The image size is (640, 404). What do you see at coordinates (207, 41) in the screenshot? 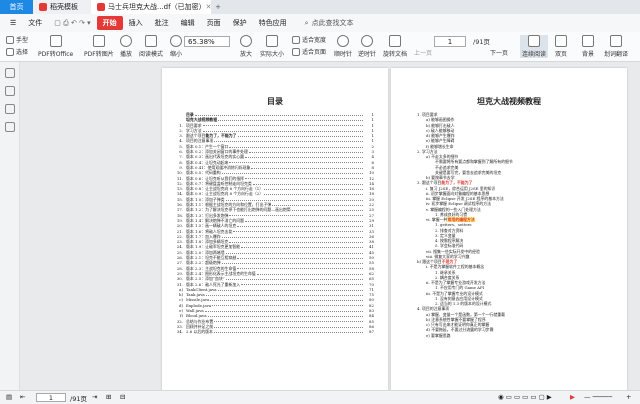
I see `zoom-level-input: 65.38%` at bounding box center [207, 41].